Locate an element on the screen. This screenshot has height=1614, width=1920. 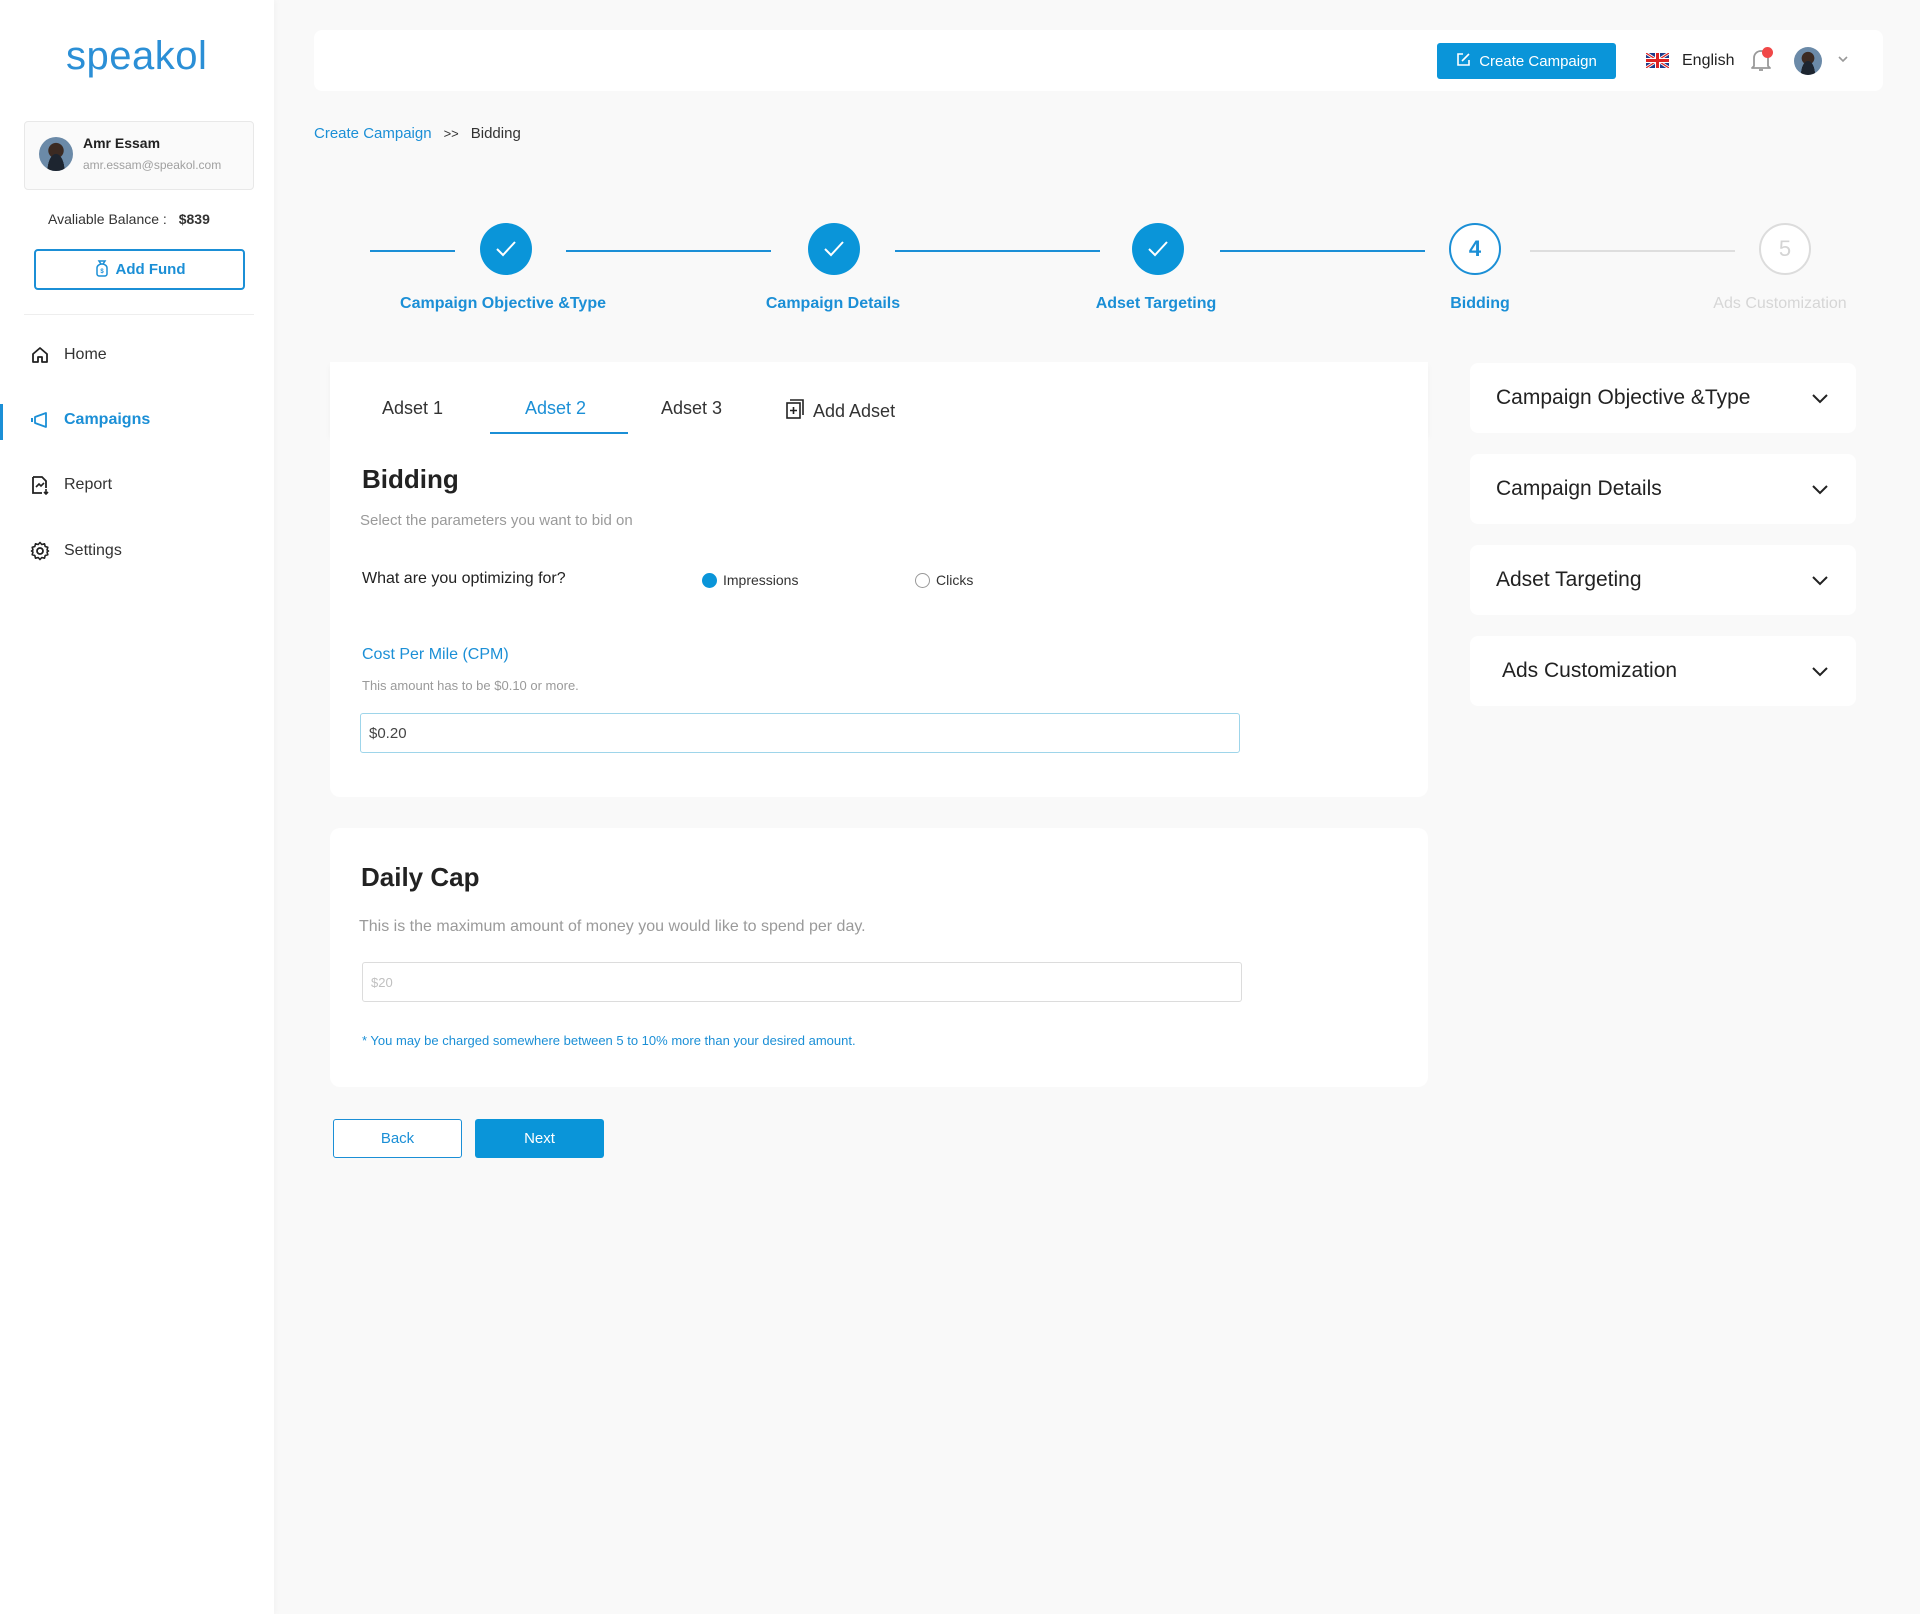
balance-value: $839 is located at coordinates (194, 219).